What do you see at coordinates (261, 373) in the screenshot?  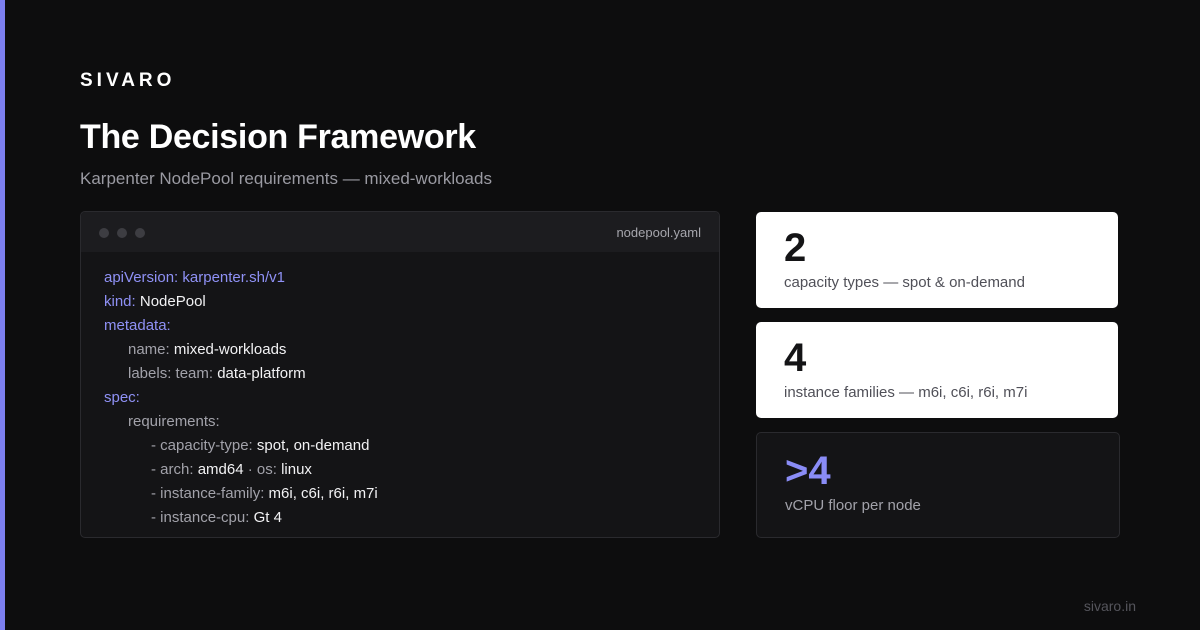 I see `code-value: data-platform` at bounding box center [261, 373].